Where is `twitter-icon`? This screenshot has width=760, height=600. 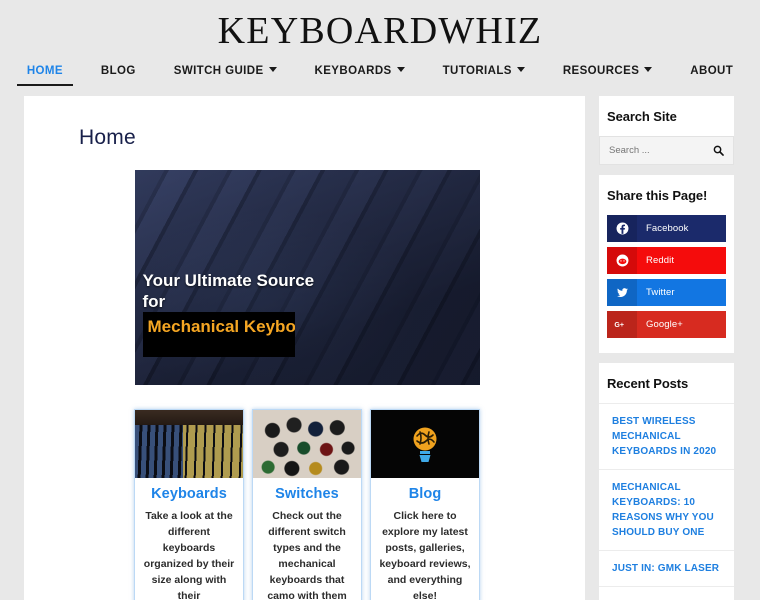 twitter-icon is located at coordinates (622, 292).